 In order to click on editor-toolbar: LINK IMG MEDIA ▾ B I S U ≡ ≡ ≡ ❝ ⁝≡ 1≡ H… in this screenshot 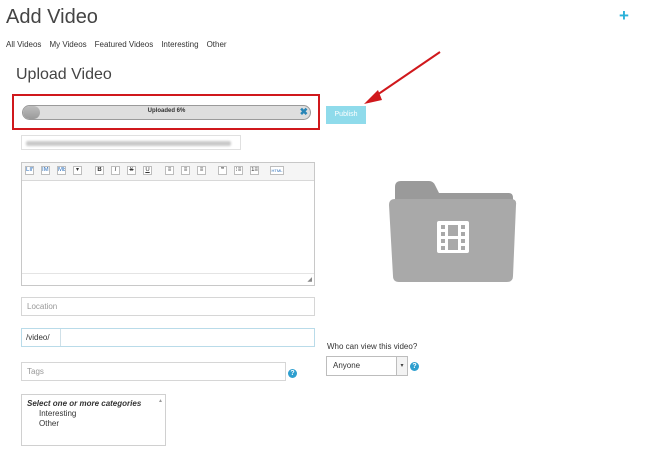, I will do `click(168, 172)`.